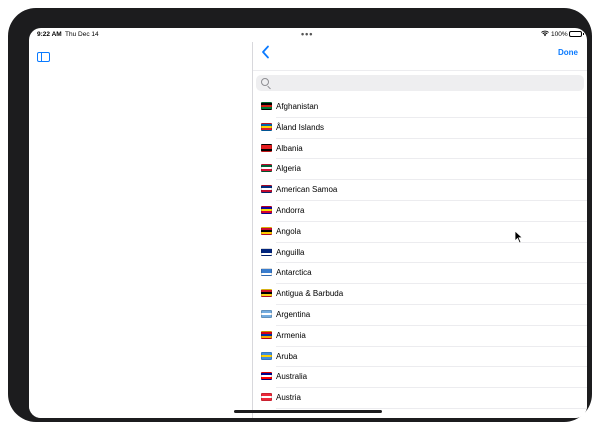  I want to click on country-name: Åland Islands, so click(300, 127).